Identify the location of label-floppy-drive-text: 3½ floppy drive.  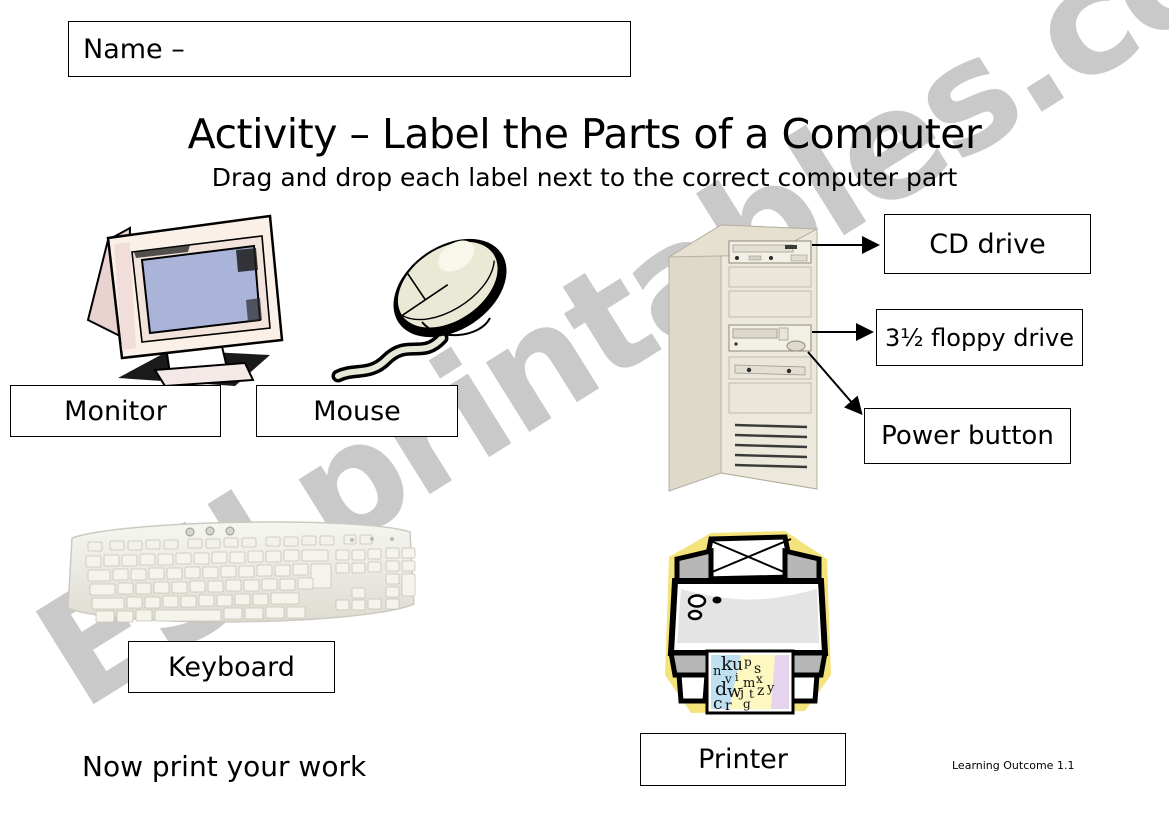
(979, 337).